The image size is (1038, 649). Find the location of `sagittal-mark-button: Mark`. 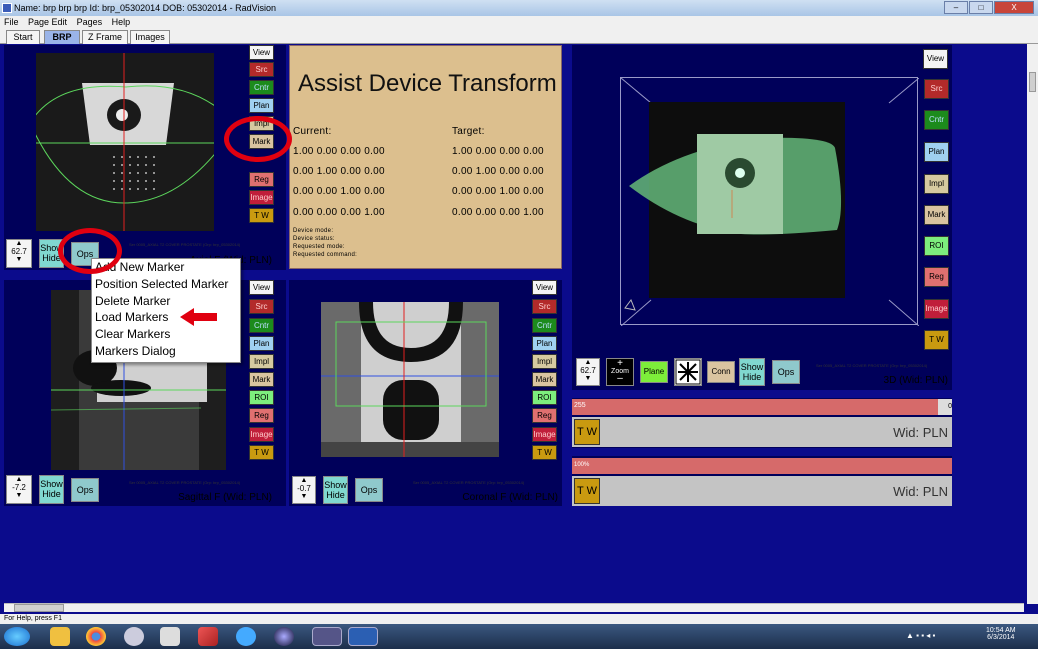

sagittal-mark-button: Mark is located at coordinates (261, 379).